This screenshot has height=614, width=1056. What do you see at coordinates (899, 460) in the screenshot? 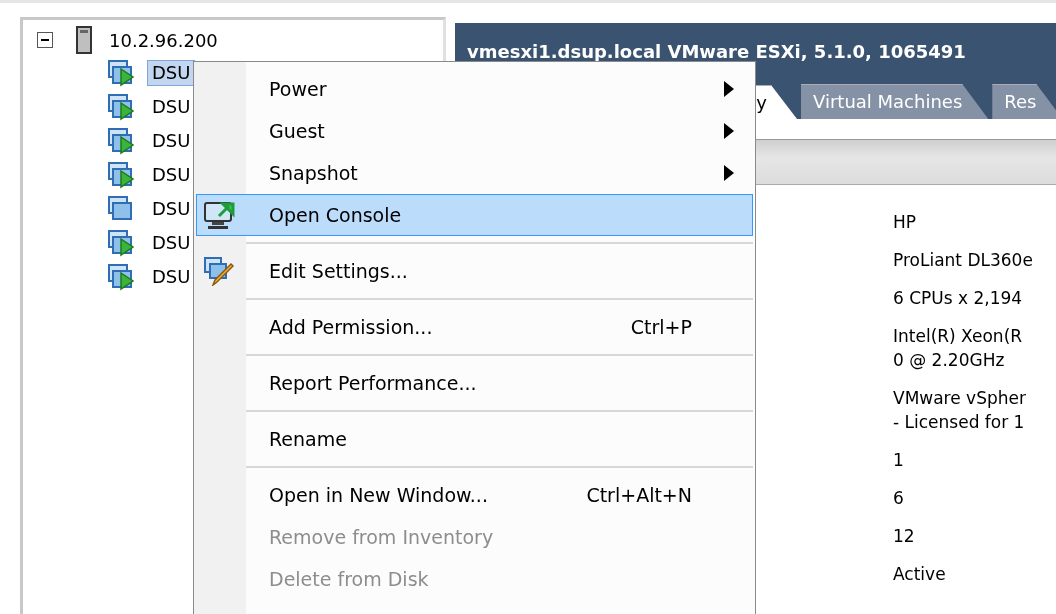
I see `detail-value: 1` at bounding box center [899, 460].